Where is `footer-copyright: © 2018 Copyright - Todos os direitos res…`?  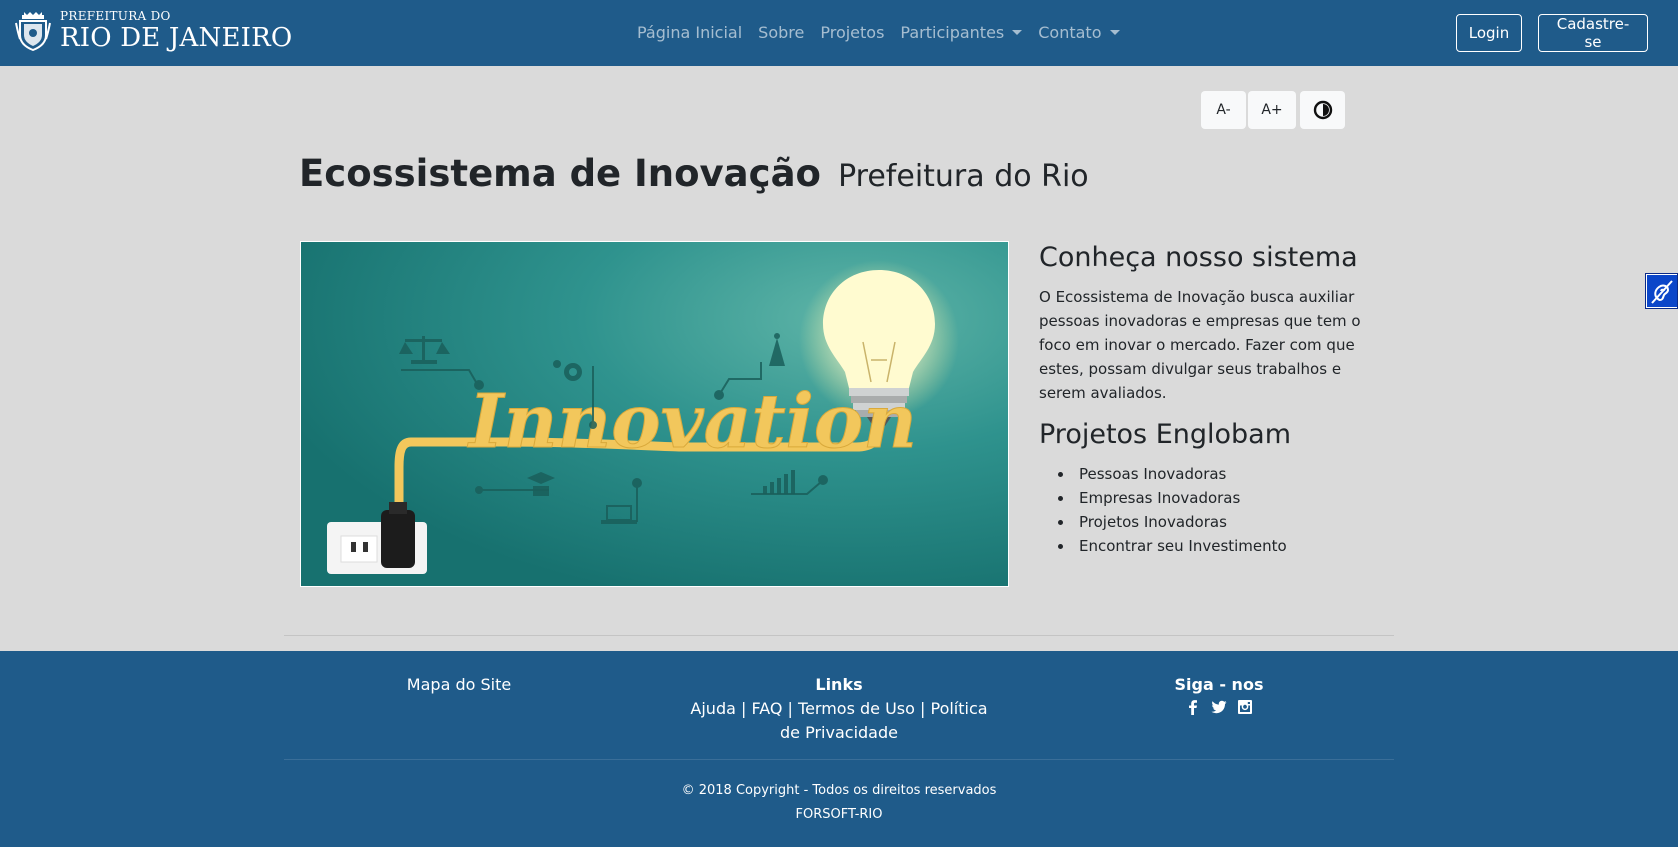
footer-copyright: © 2018 Copyright - Todos os direitos res… is located at coordinates (839, 803).